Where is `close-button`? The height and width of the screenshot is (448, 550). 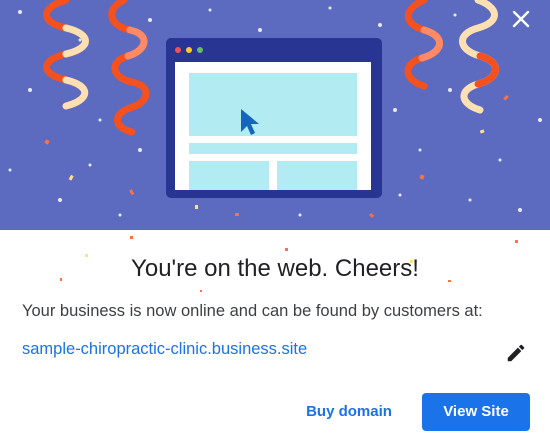 close-button is located at coordinates (524, 22).